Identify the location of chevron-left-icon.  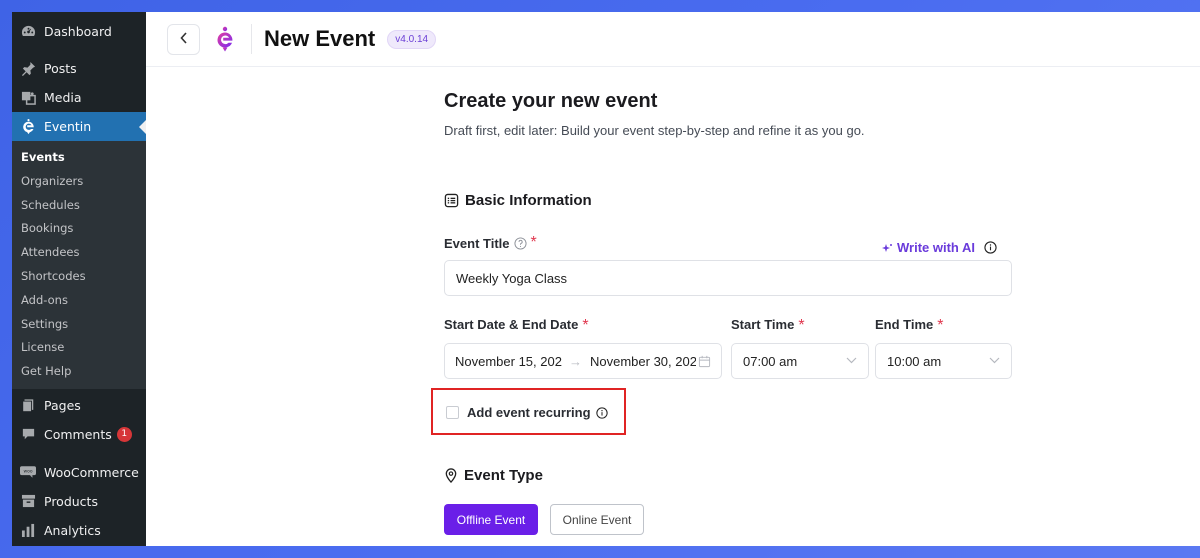
(183, 39).